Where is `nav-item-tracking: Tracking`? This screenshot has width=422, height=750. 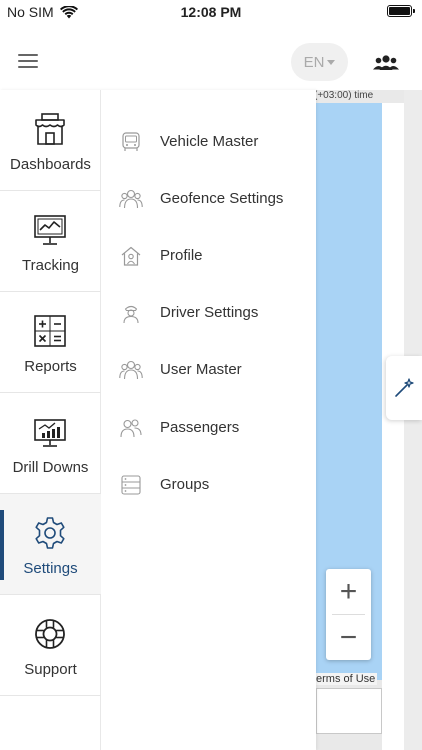 nav-item-tracking: Tracking is located at coordinates (50, 241).